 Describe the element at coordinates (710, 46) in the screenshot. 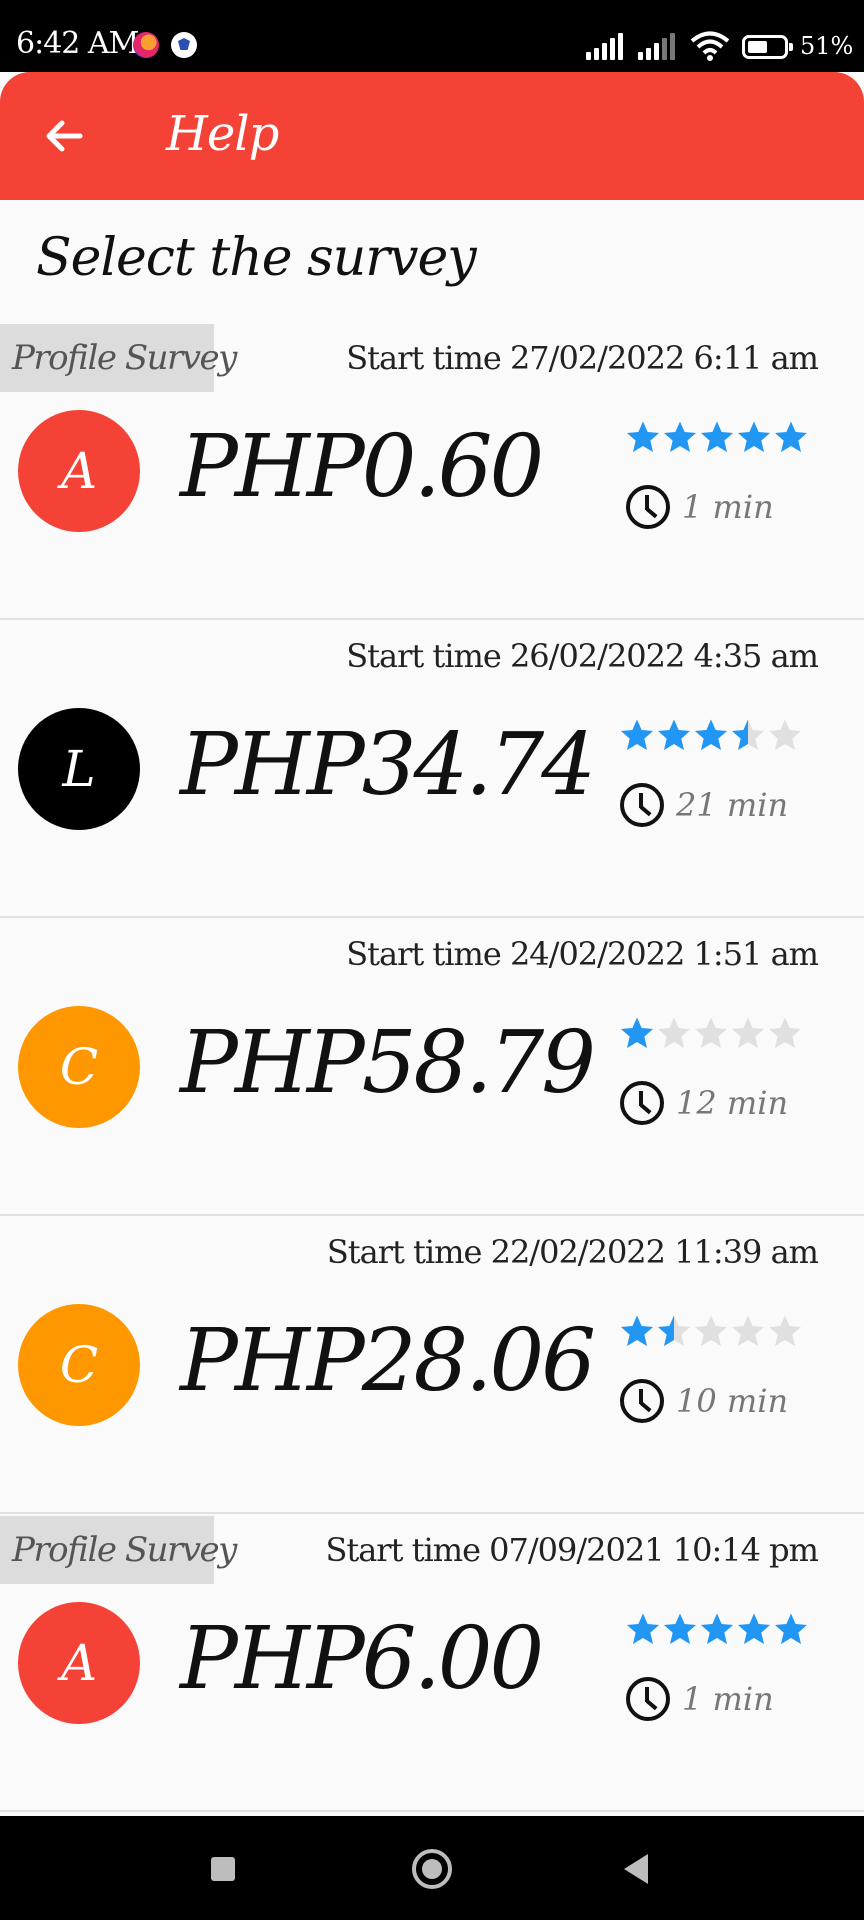

I see `wifi-icon` at that location.